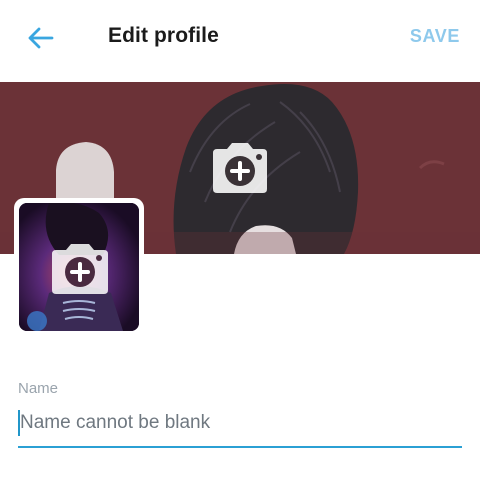  I want to click on save-button: SAVE, so click(435, 36).